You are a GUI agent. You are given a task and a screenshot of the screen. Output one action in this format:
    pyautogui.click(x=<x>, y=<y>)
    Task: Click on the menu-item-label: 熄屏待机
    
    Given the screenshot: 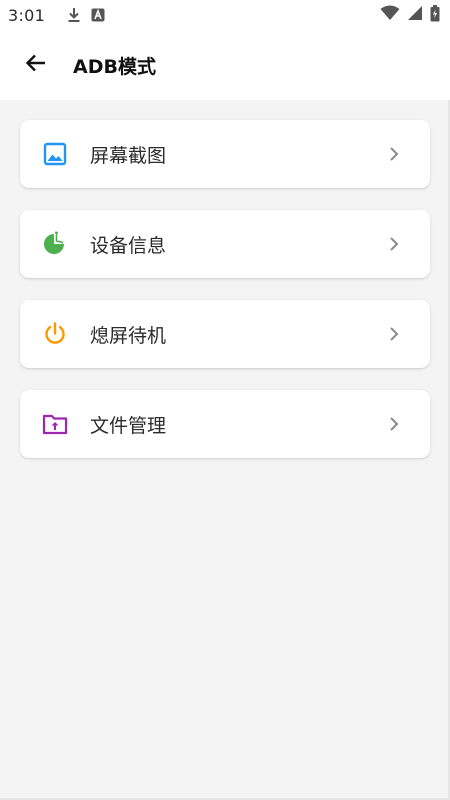 What is the action you would take?
    pyautogui.click(x=128, y=335)
    